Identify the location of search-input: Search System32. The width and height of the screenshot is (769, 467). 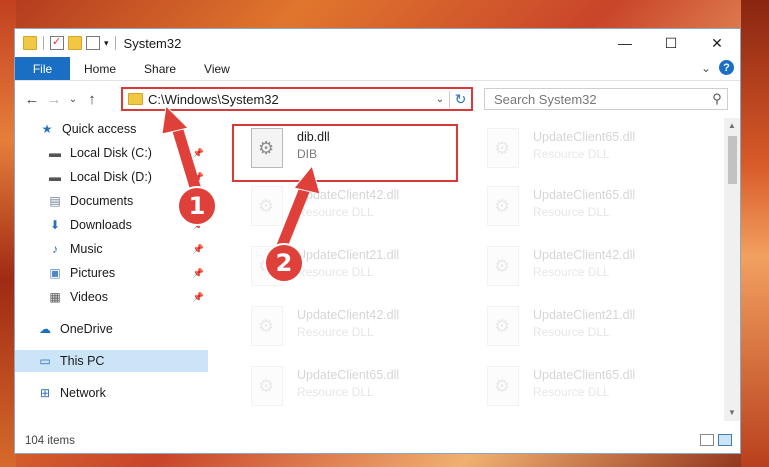
(600, 99).